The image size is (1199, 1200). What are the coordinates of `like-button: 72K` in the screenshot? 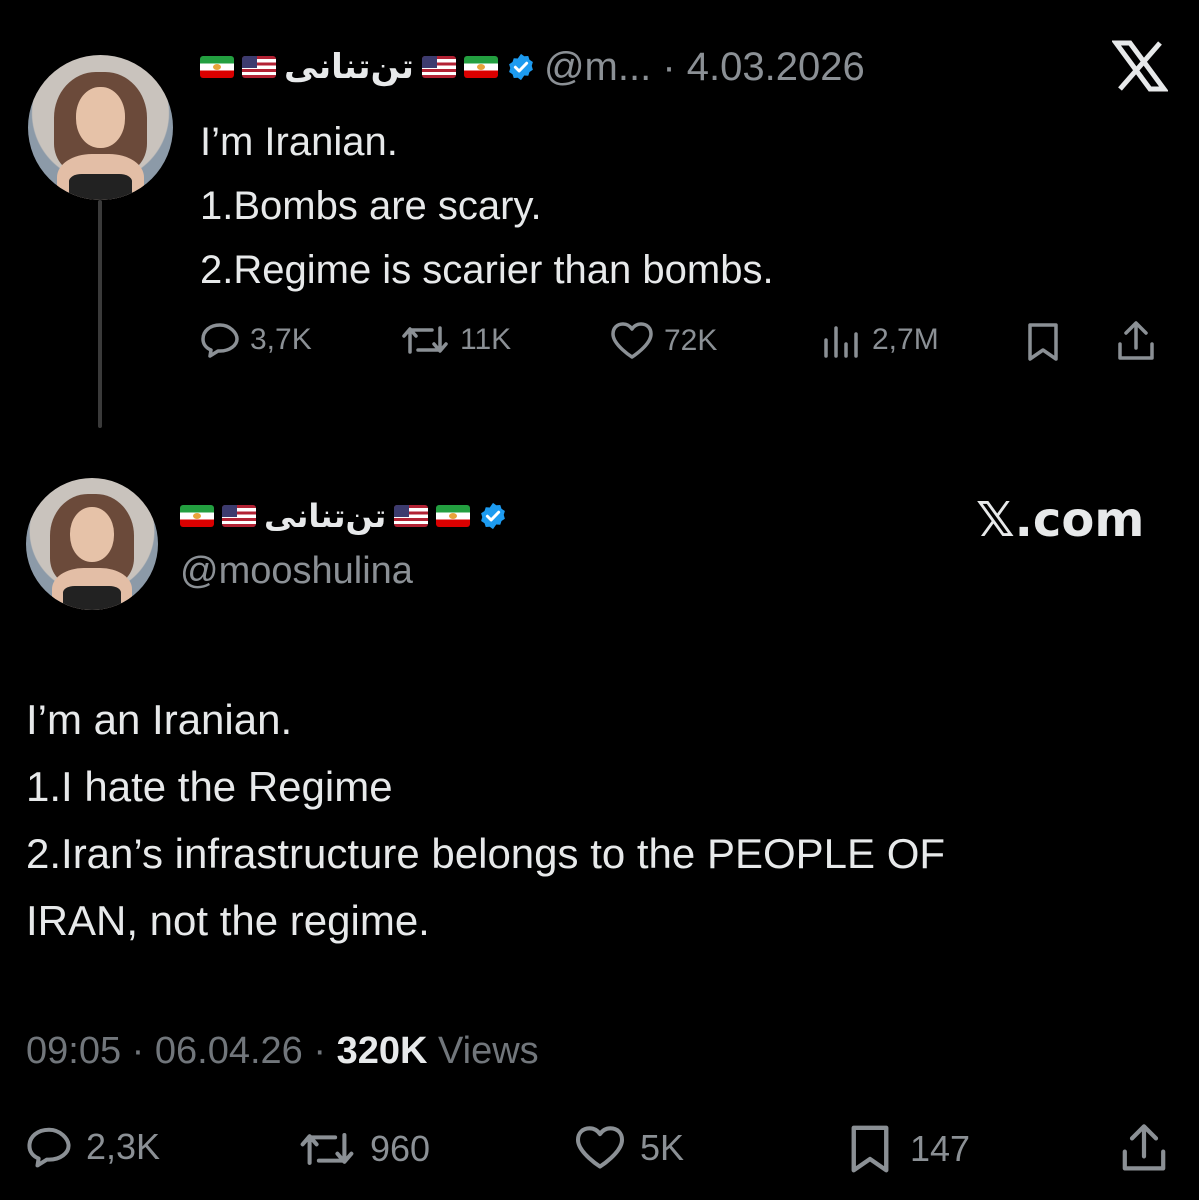 It's located at (663, 341).